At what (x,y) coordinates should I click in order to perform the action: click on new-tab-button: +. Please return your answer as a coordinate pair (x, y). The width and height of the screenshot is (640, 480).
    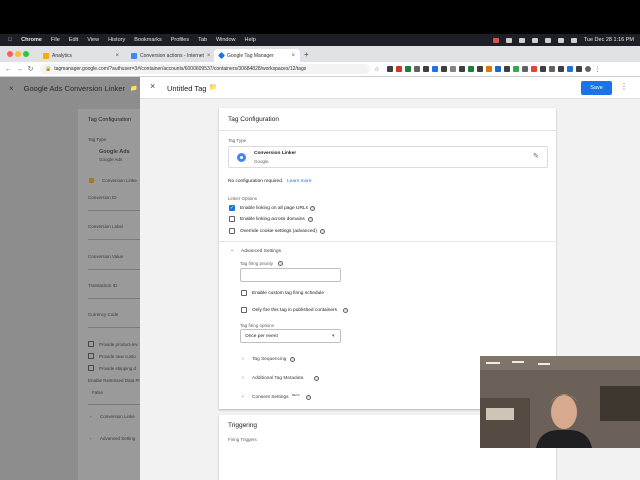
    Looking at the image, I should click on (306, 54).